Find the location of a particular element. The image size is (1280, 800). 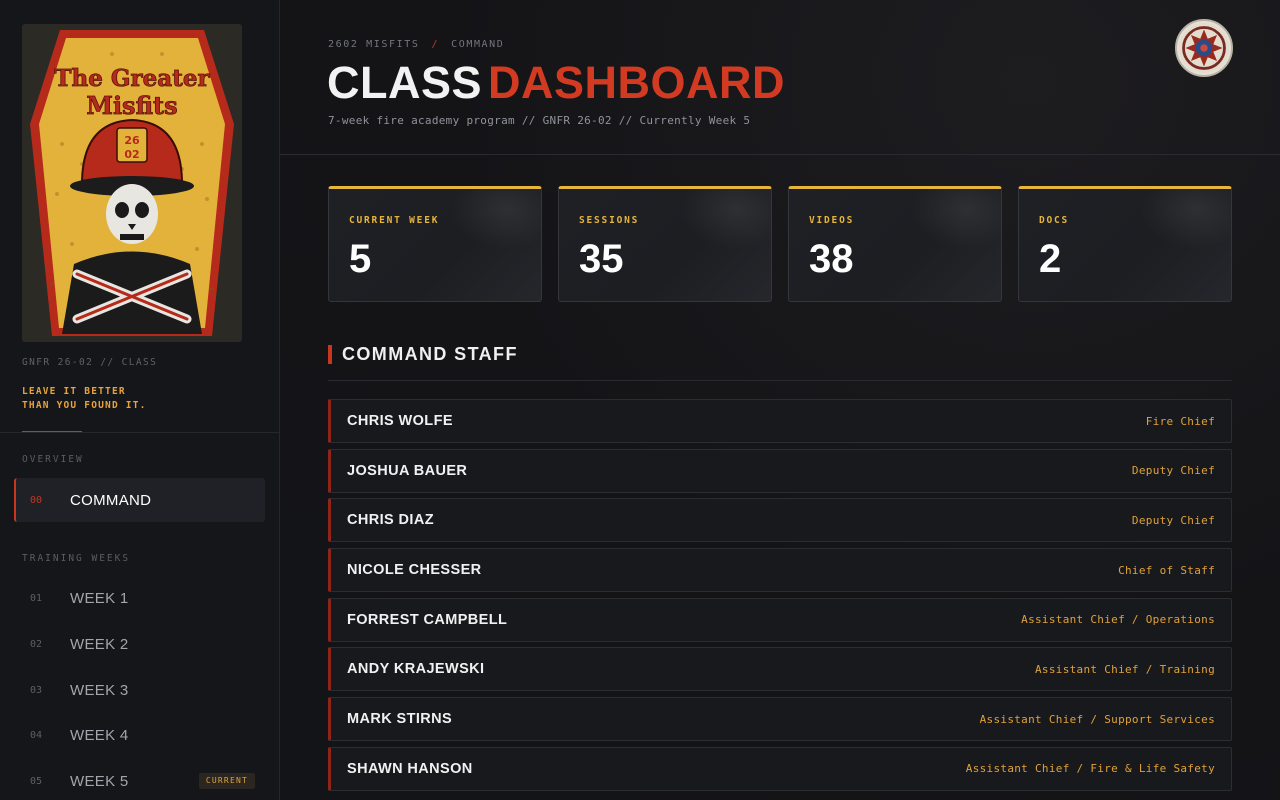

staff-name: JOSHUA BAUER is located at coordinates (407, 470).